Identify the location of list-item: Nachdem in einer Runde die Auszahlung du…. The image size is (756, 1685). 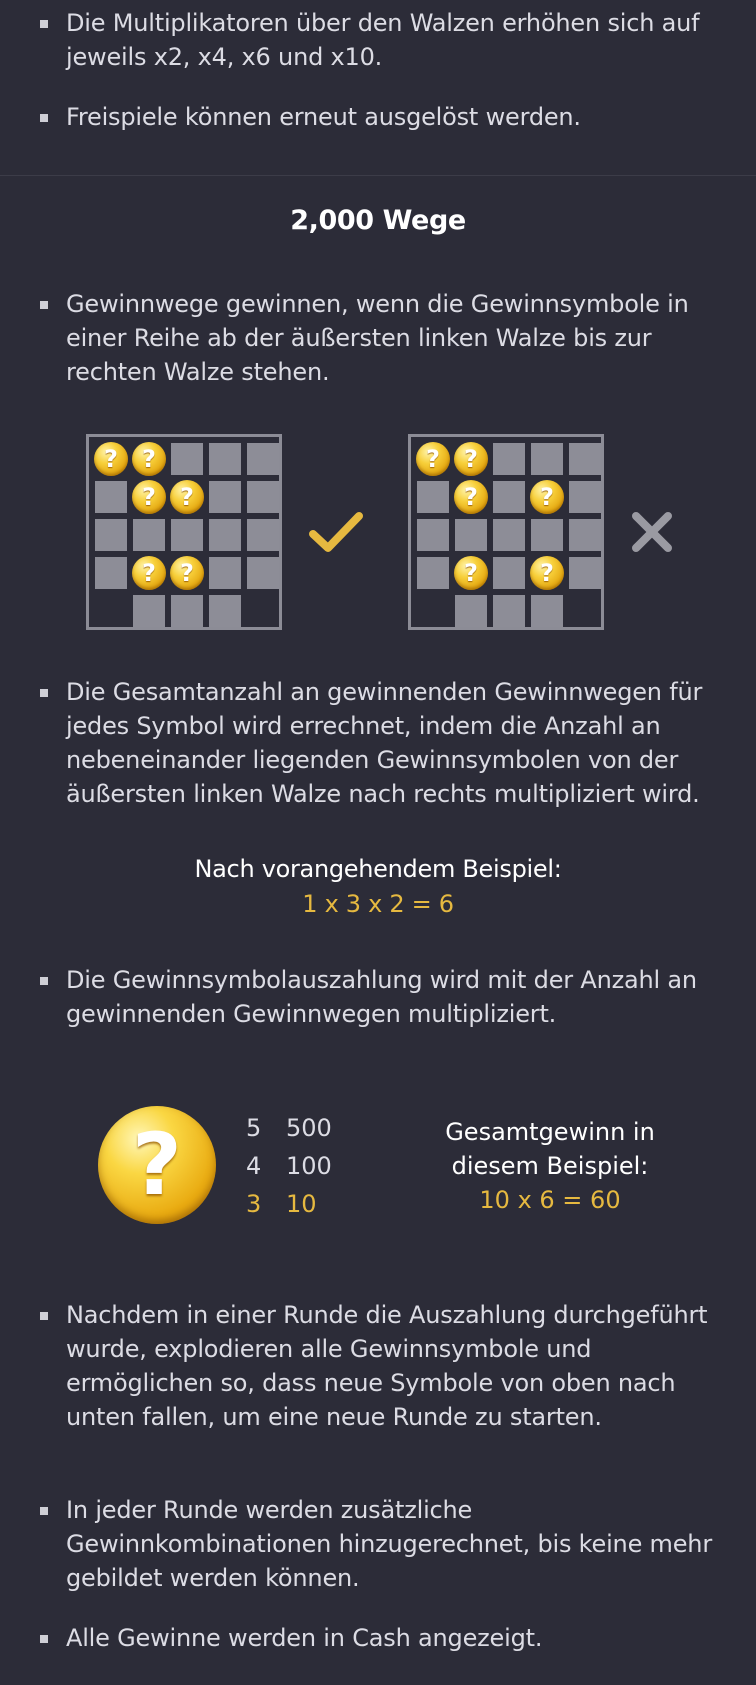
(380, 1366).